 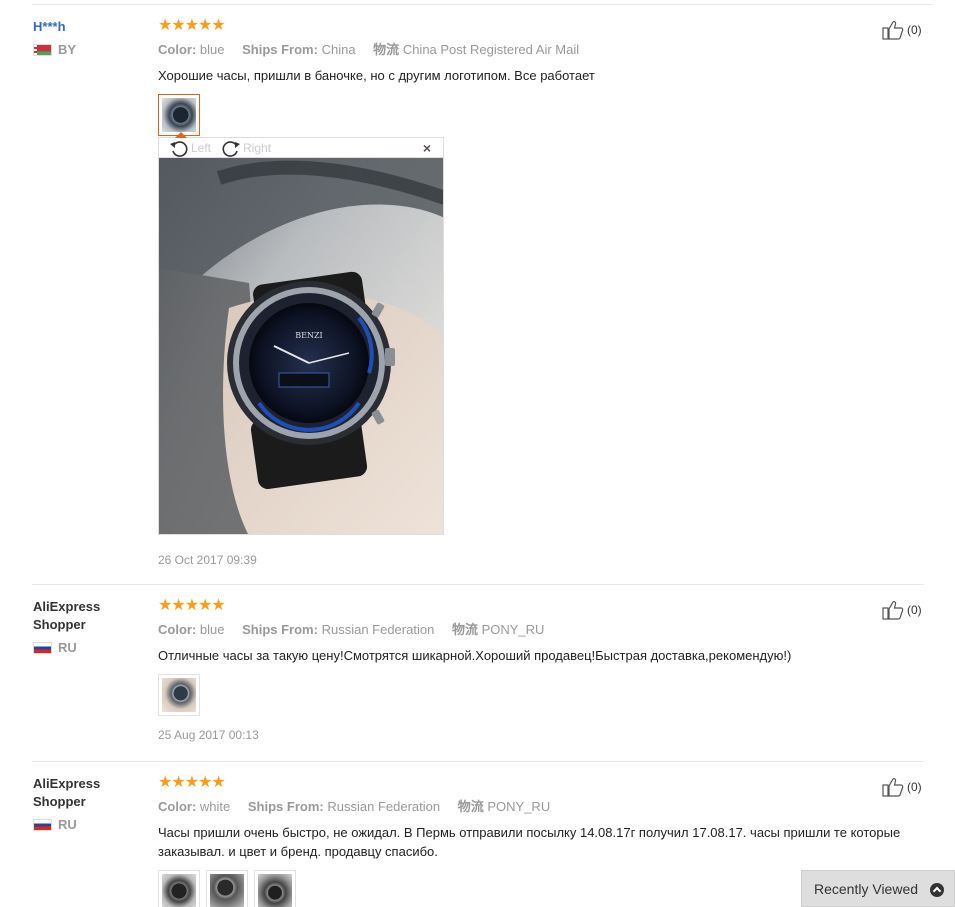 What do you see at coordinates (308, 335) in the screenshot?
I see `watch-brand-text: BENZI` at bounding box center [308, 335].